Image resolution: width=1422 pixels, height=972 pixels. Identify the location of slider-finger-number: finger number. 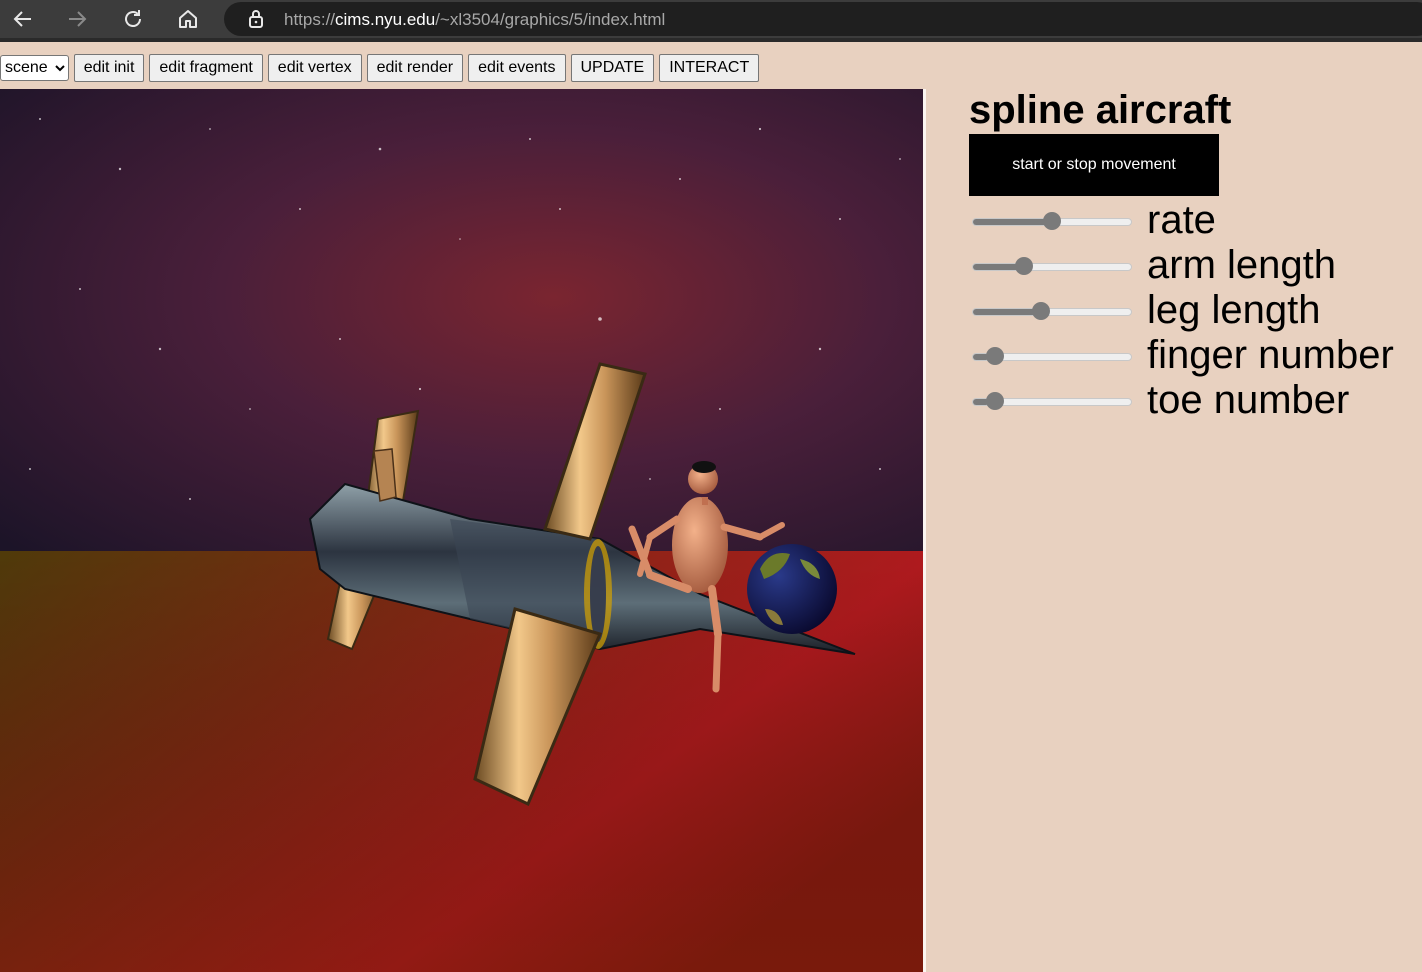
(1192, 355).